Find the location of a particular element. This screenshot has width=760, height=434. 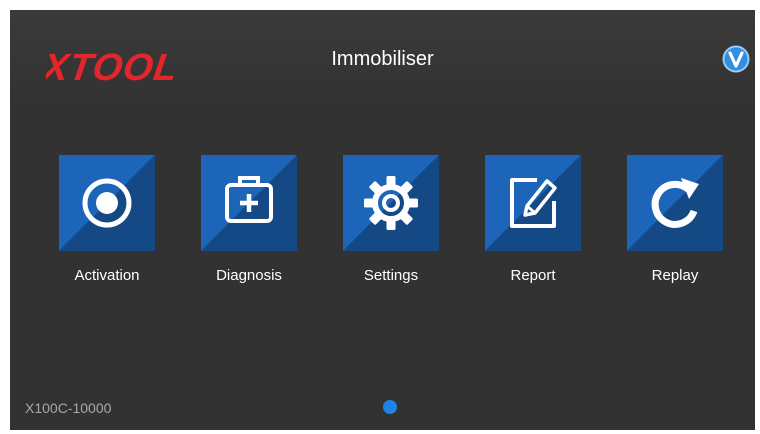

tile-replay: Replay is located at coordinates (675, 219).